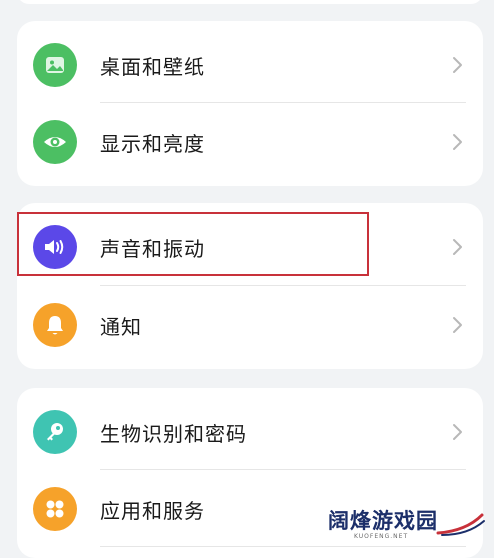 This screenshot has height=558, width=494. Describe the element at coordinates (381, 536) in the screenshot. I see `watermark-subtitle: KUOFENG.NET` at that location.